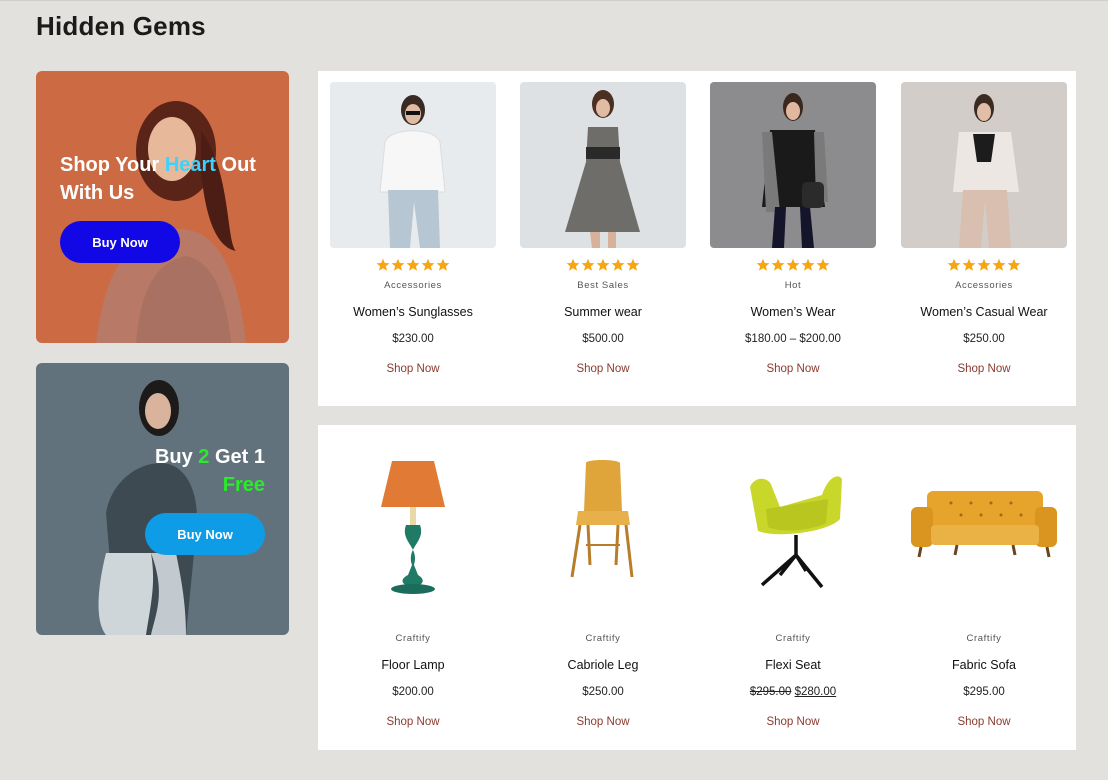  What do you see at coordinates (793, 313) in the screenshot?
I see `product-name: Women’s Wear` at bounding box center [793, 313].